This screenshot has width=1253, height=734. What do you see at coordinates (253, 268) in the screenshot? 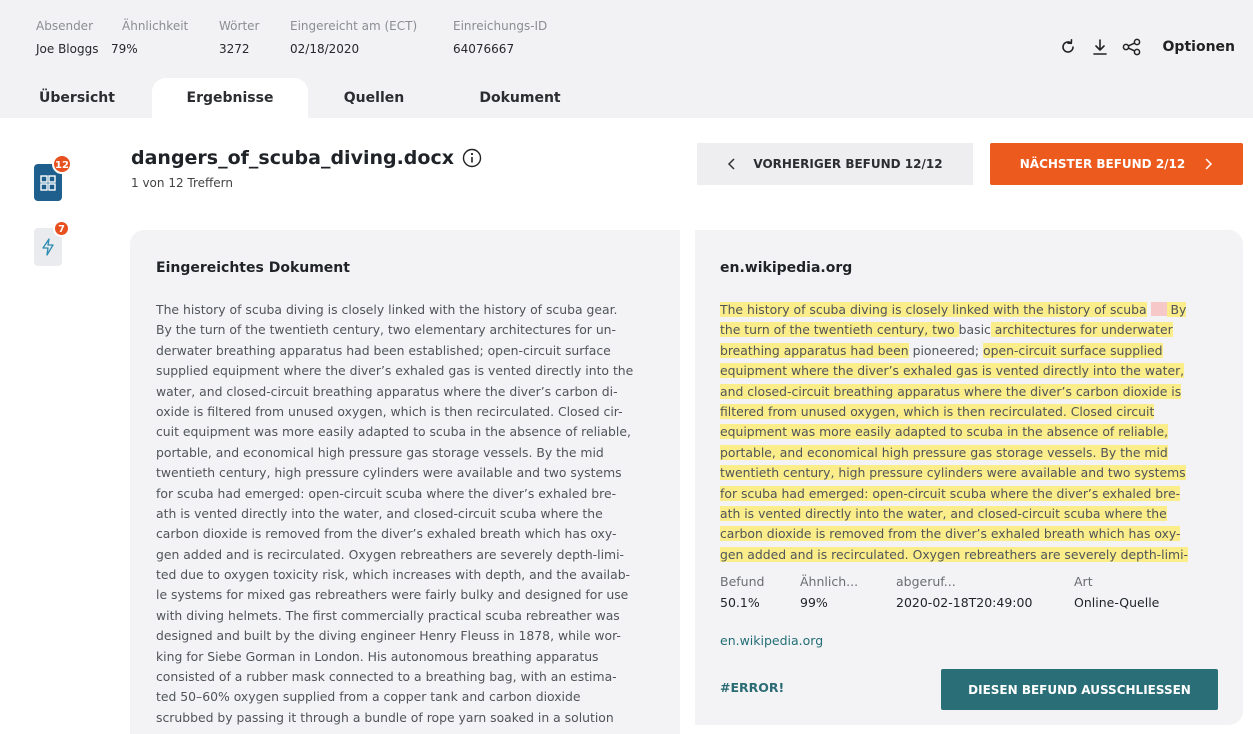
I see `submitted-heading: Eingereichtes Dokument` at bounding box center [253, 268].